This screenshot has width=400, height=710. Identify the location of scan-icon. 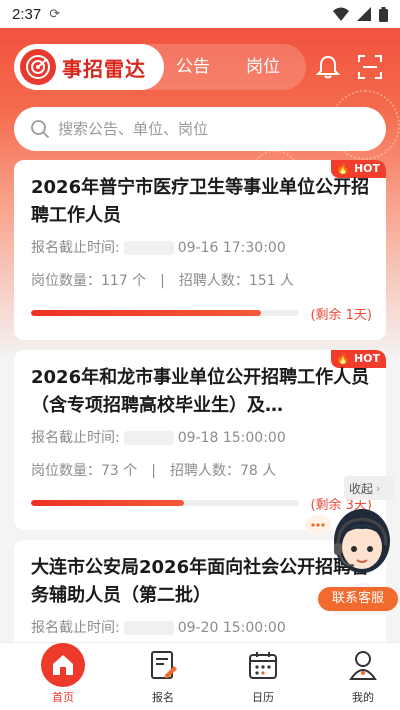
(370, 67).